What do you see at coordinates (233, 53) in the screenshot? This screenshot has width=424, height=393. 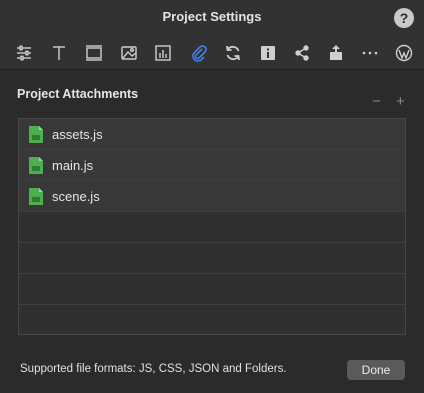 I see `refresh-icon` at bounding box center [233, 53].